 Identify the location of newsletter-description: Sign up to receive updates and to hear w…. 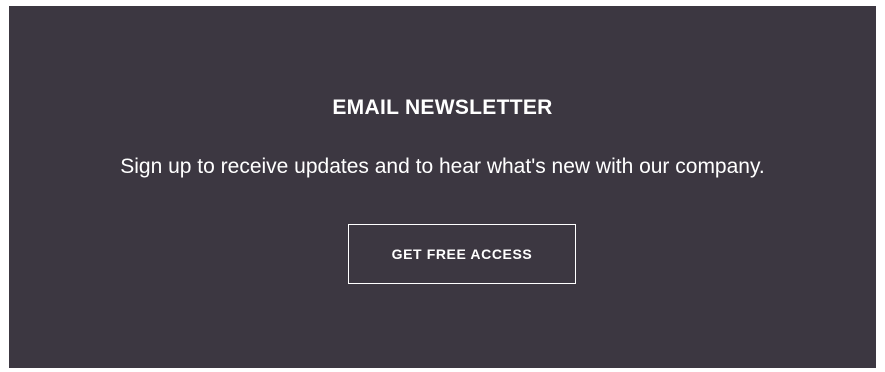
(442, 166).